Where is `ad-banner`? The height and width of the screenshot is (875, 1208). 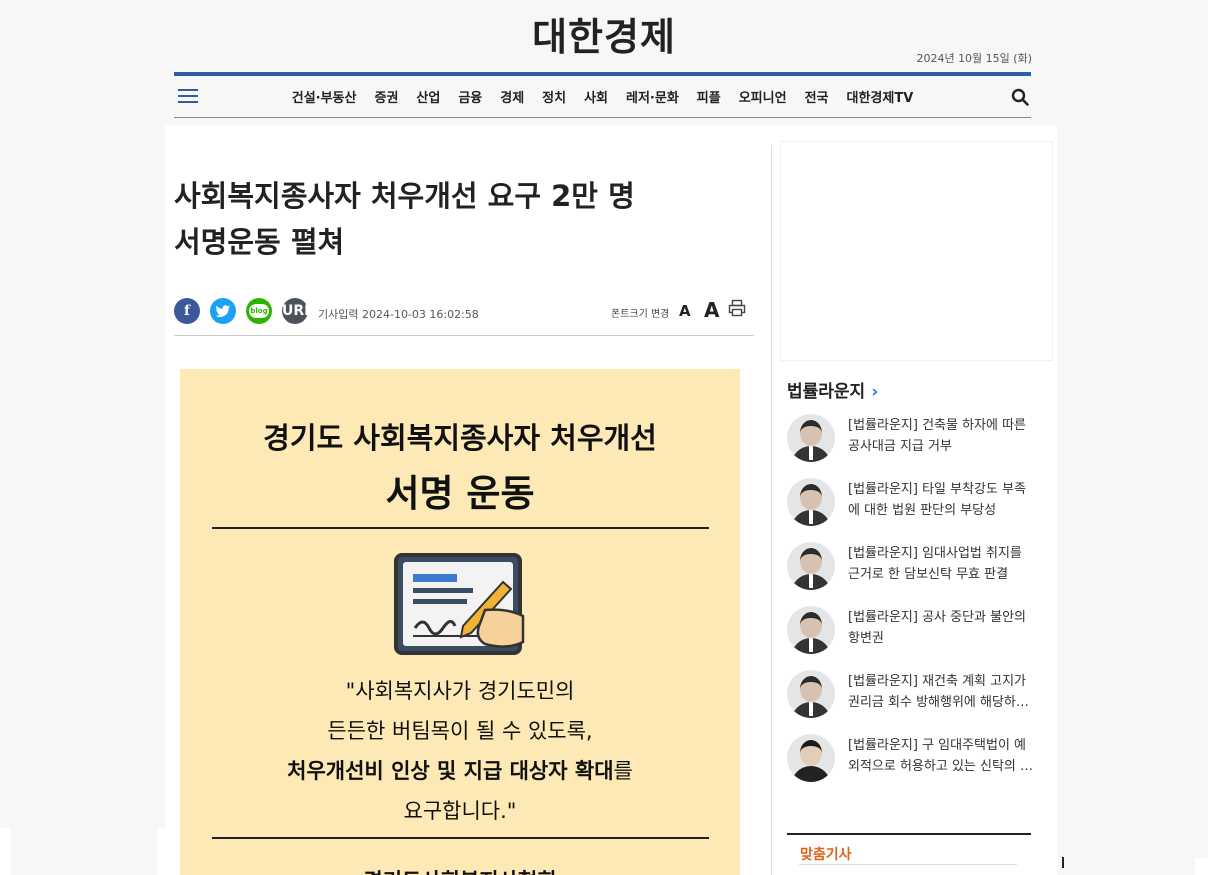
ad-banner is located at coordinates (916, 251).